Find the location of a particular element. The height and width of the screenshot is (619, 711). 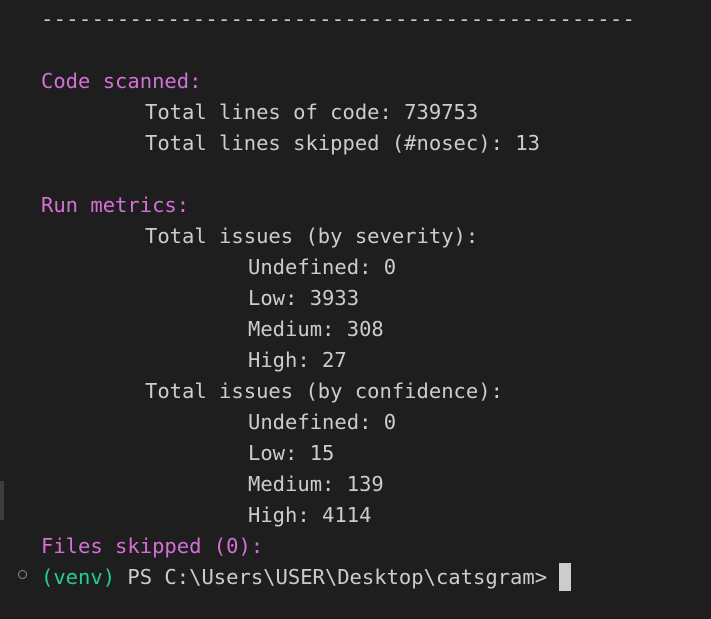

severity-heading: Total issues (by severity): is located at coordinates (312, 236).